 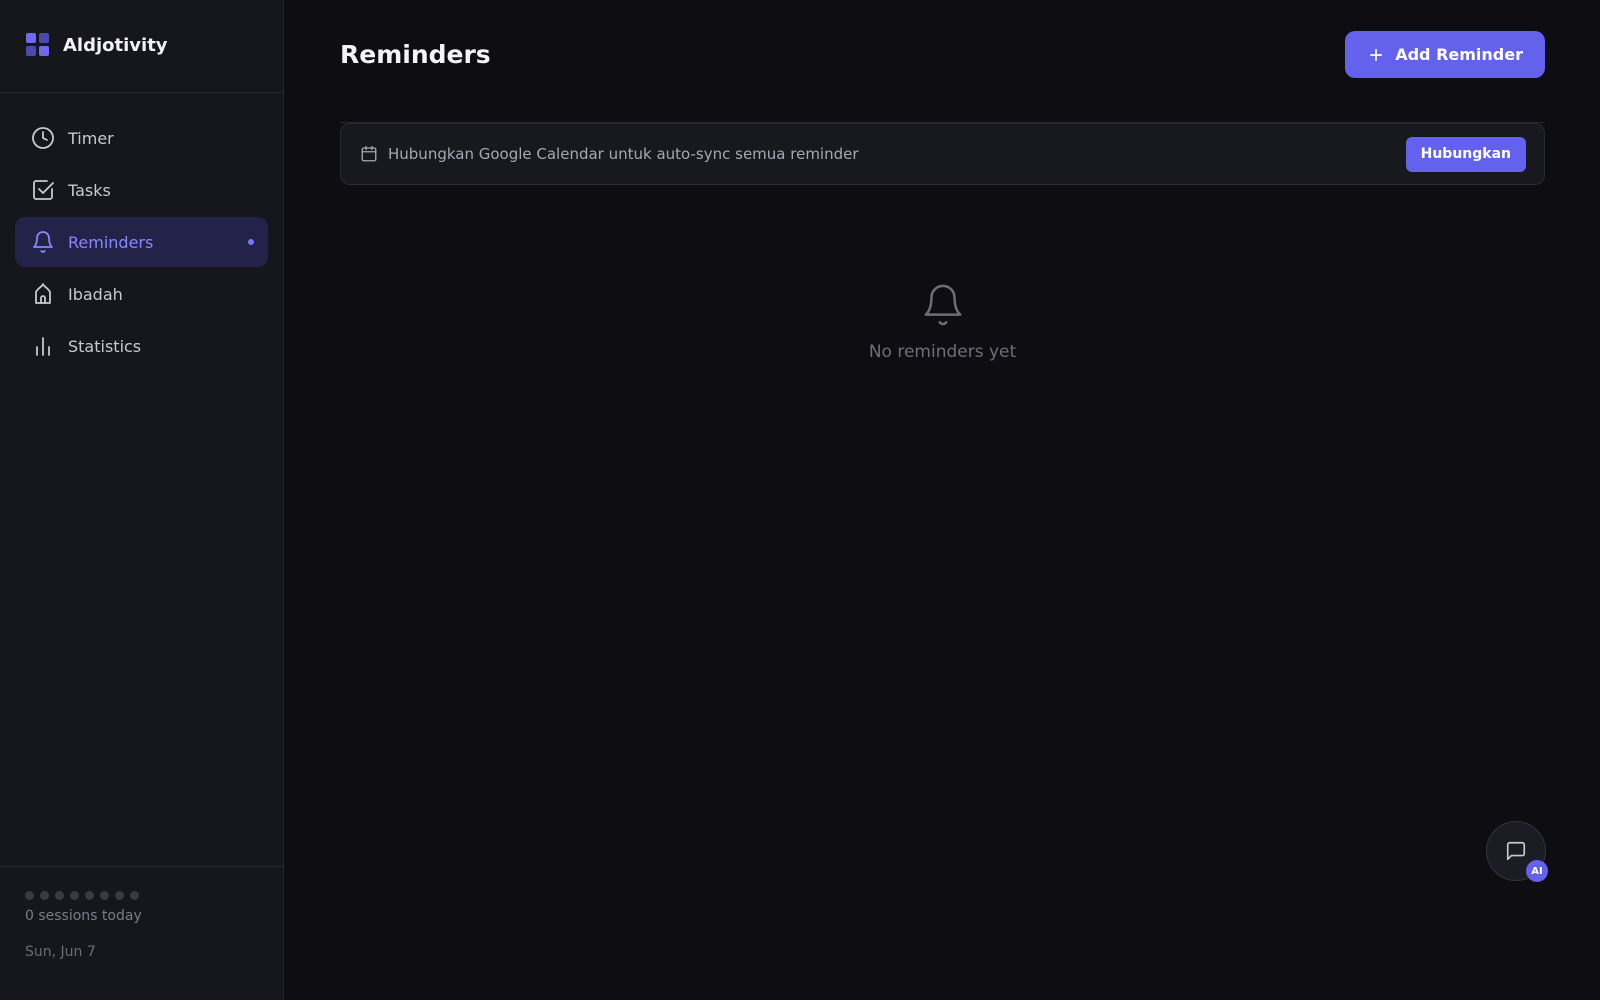 I want to click on clock-icon, so click(x=43, y=138).